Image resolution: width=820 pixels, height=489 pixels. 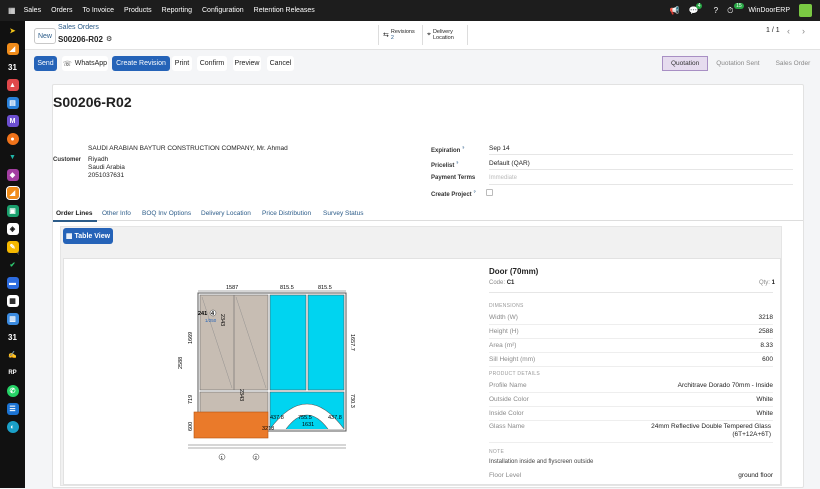 I want to click on tab-price-distribution: Price Distribution, so click(x=286, y=213).